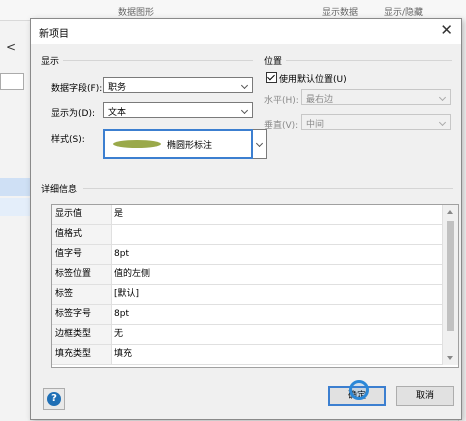 The image size is (466, 421). What do you see at coordinates (132, 274) in the screenshot?
I see `property-value: 值的左侧` at bounding box center [132, 274].